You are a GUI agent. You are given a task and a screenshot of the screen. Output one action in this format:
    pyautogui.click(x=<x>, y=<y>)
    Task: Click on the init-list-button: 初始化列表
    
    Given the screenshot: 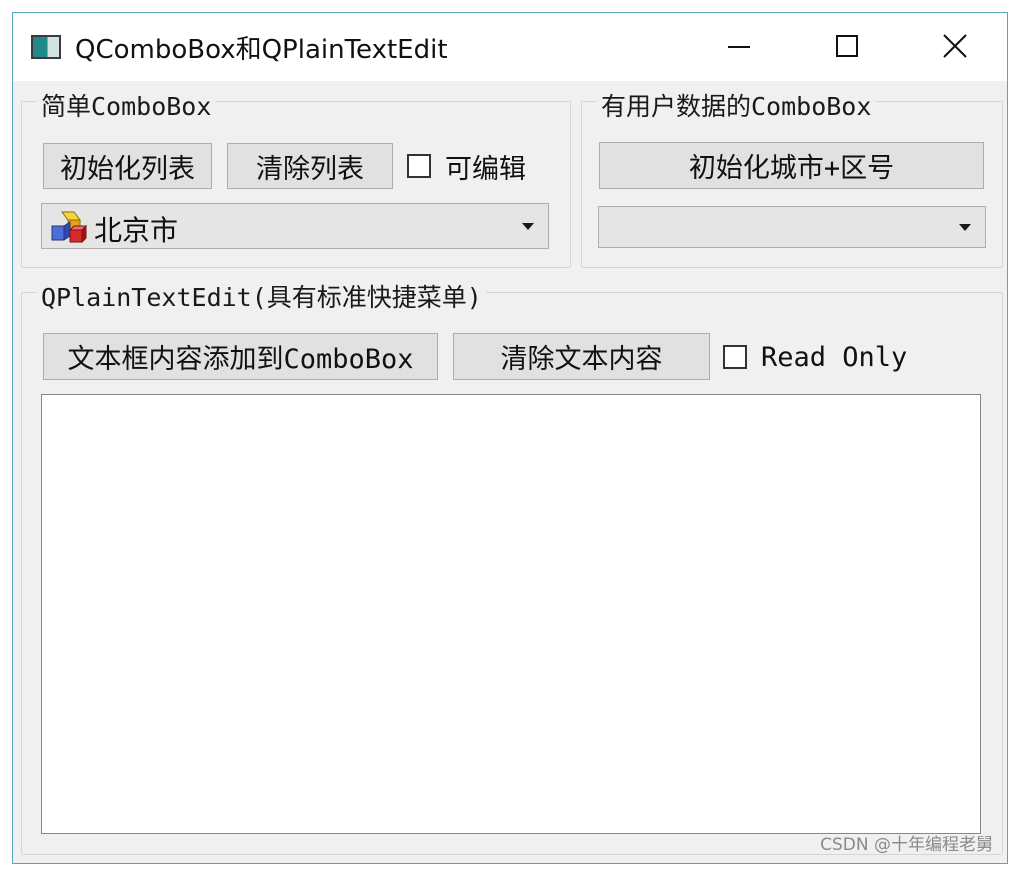 What is the action you would take?
    pyautogui.click(x=127, y=166)
    